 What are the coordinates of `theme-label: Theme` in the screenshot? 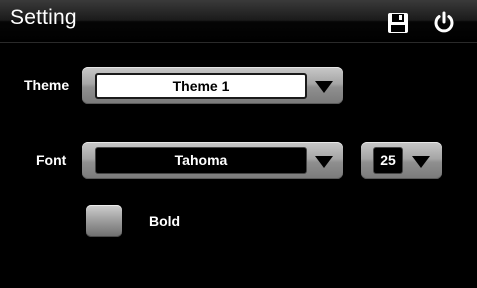 It's located at (47, 85).